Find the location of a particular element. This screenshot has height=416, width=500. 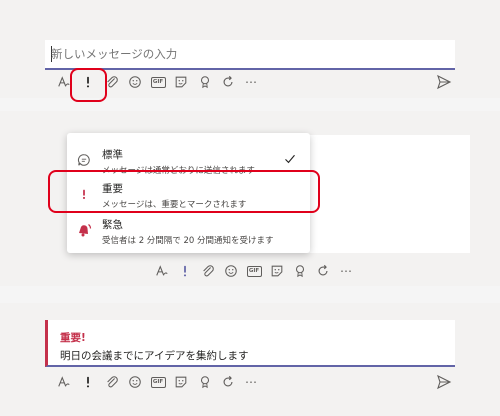

compose-toolbar-second: GIF ⋯ is located at coordinates (259, 271).